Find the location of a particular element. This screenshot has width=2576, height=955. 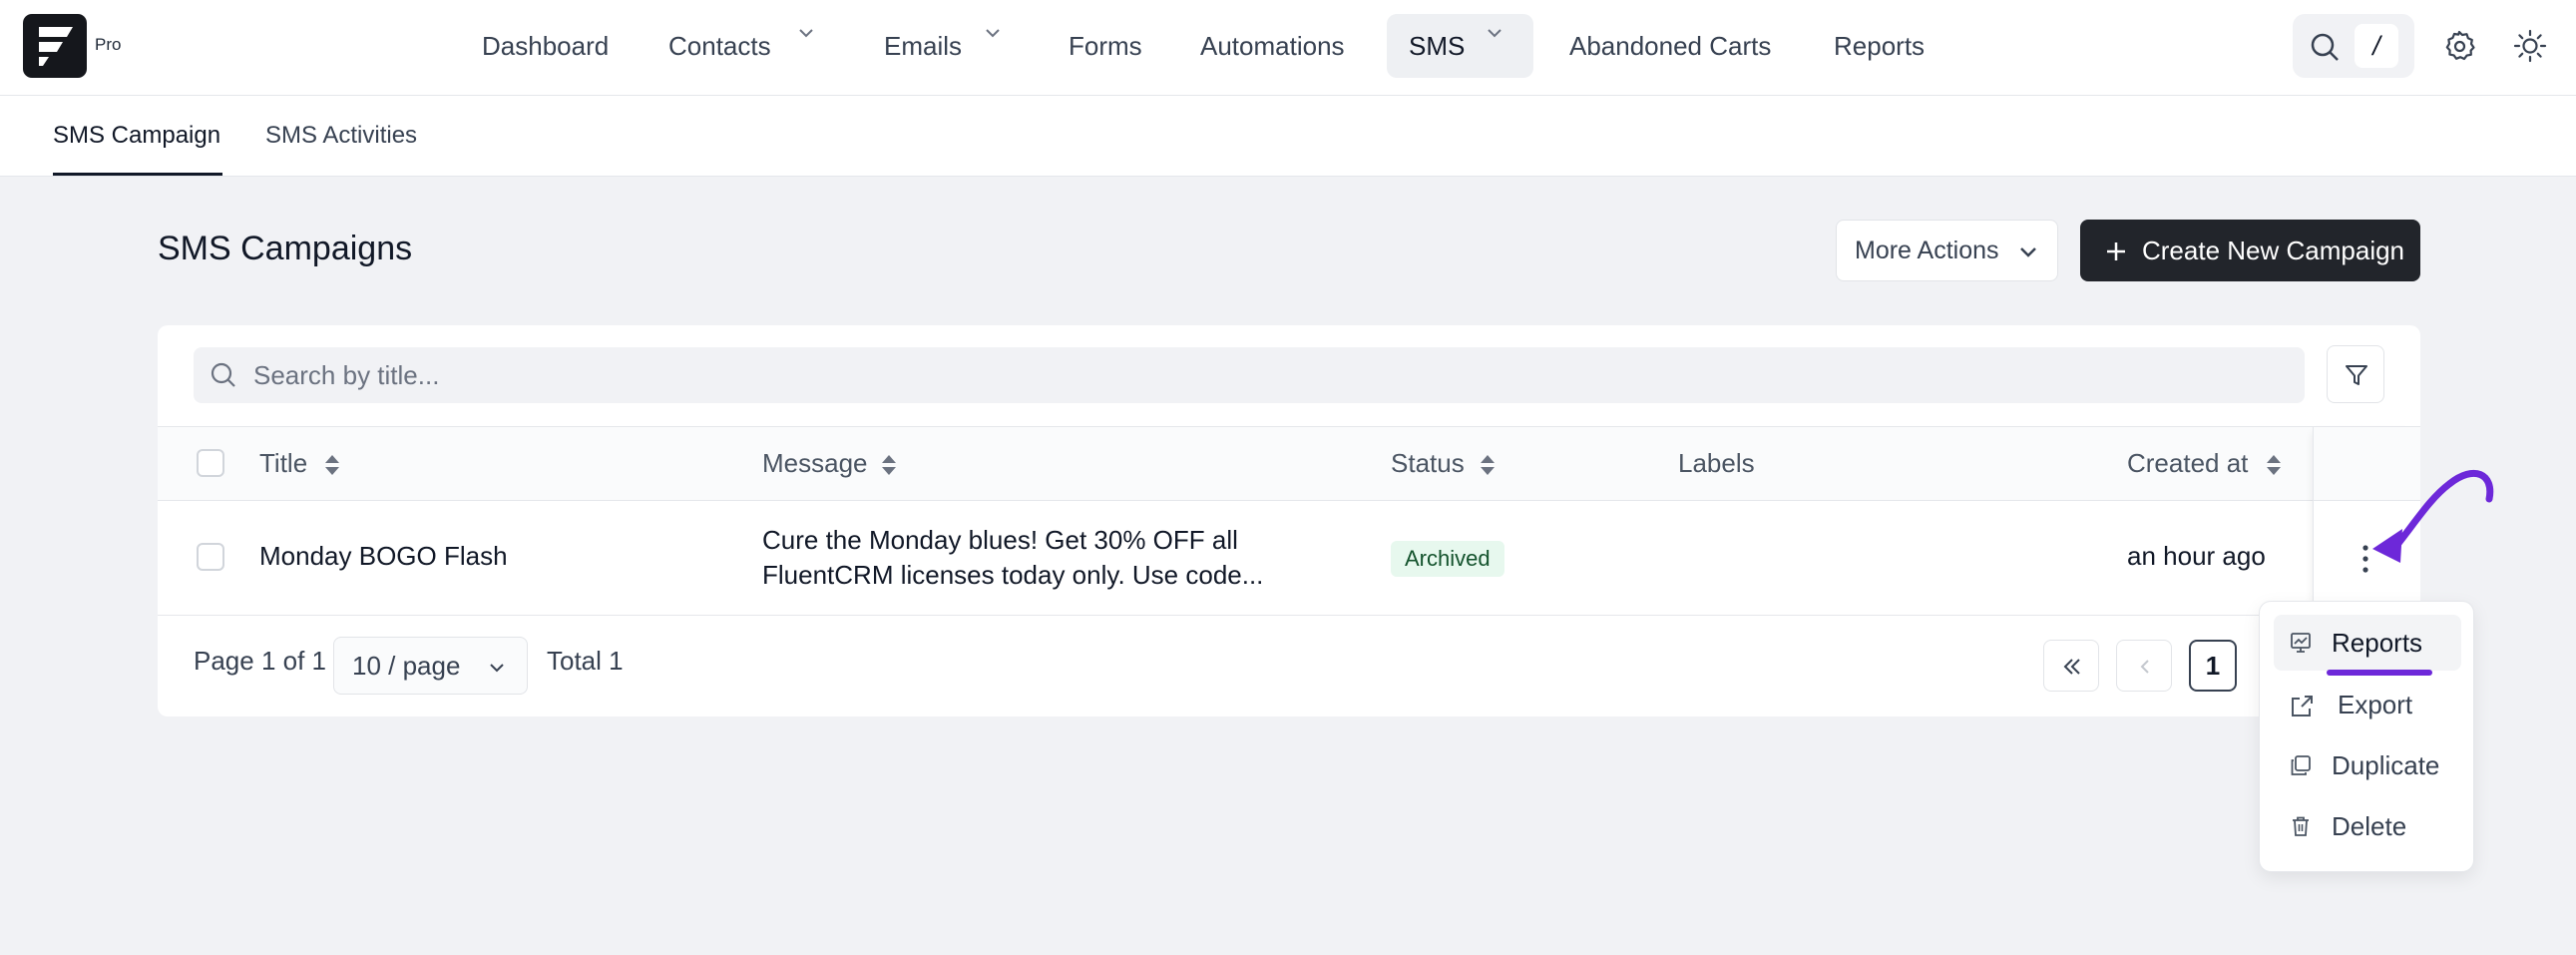

fluentcrm-logo is located at coordinates (55, 46).